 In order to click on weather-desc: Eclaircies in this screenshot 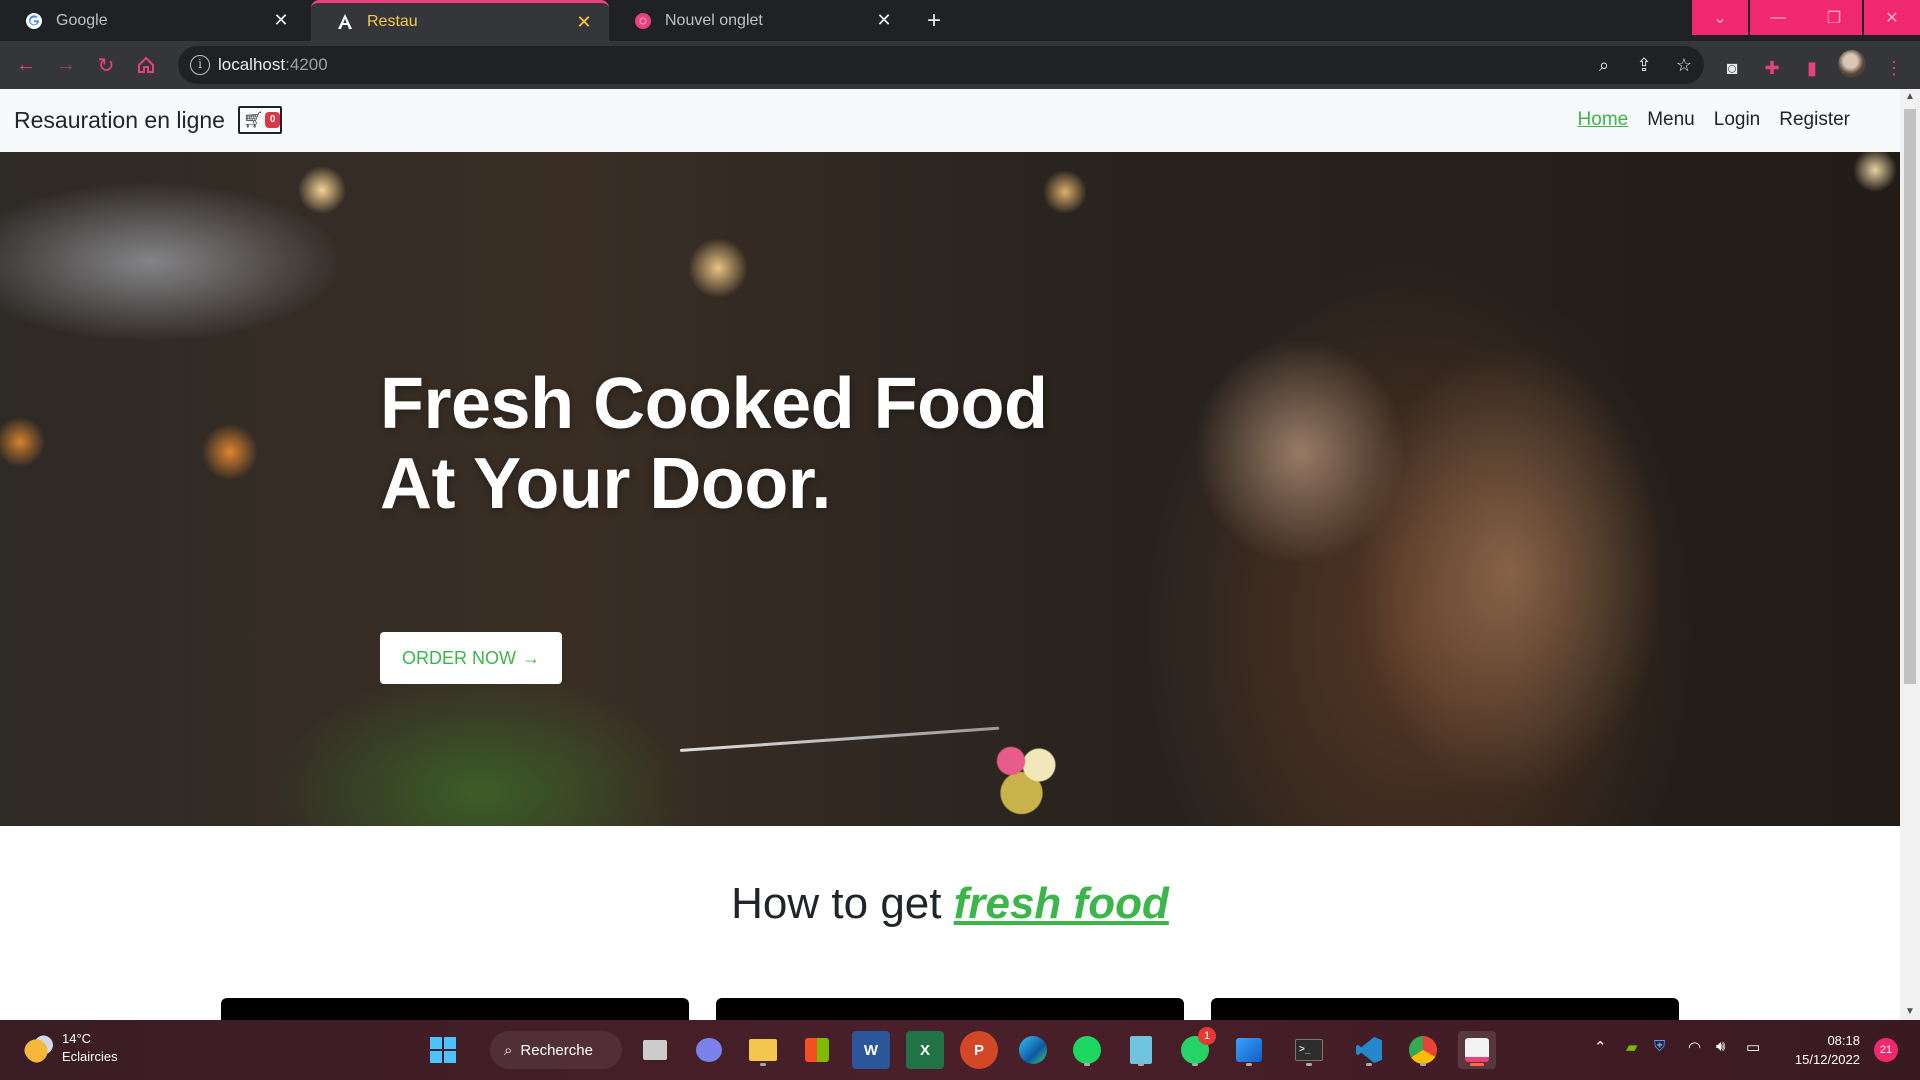, I will do `click(90, 1056)`.